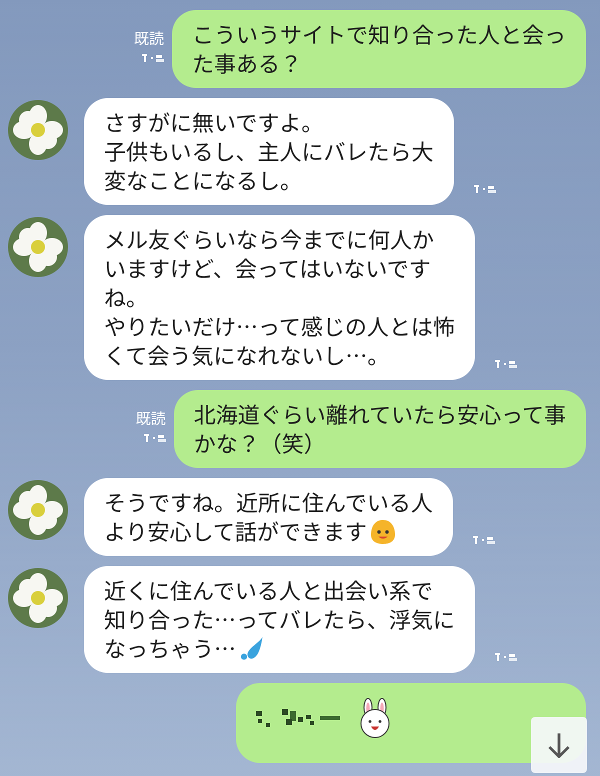 The height and width of the screenshot is (776, 600). Describe the element at coordinates (279, 619) in the screenshot. I see `message-text: 知り合った…ってバレたら、浮気に` at that location.